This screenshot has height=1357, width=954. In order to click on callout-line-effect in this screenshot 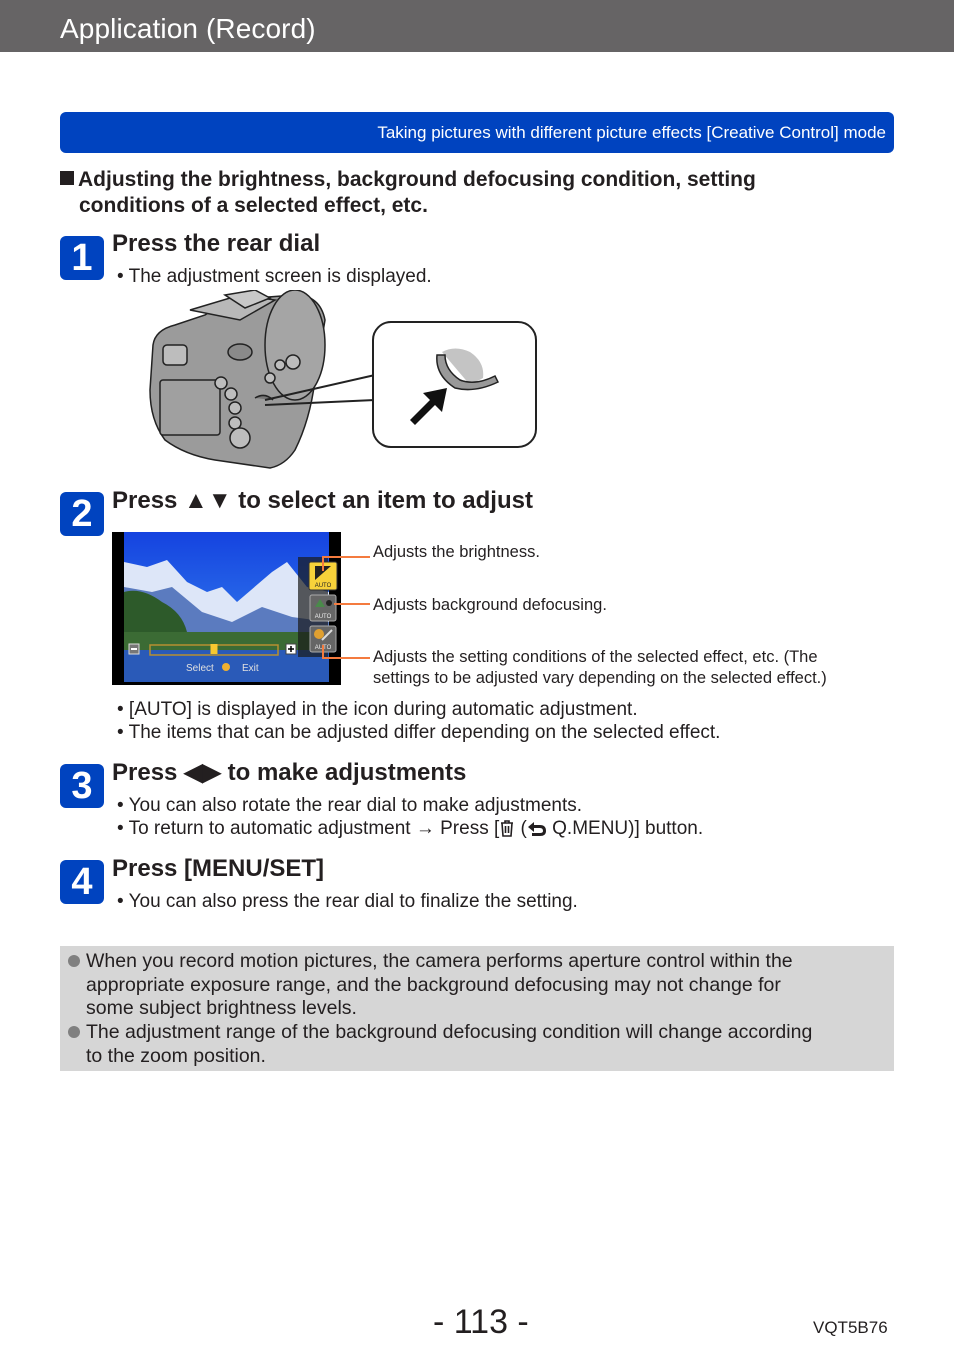, I will do `click(346, 658)`.